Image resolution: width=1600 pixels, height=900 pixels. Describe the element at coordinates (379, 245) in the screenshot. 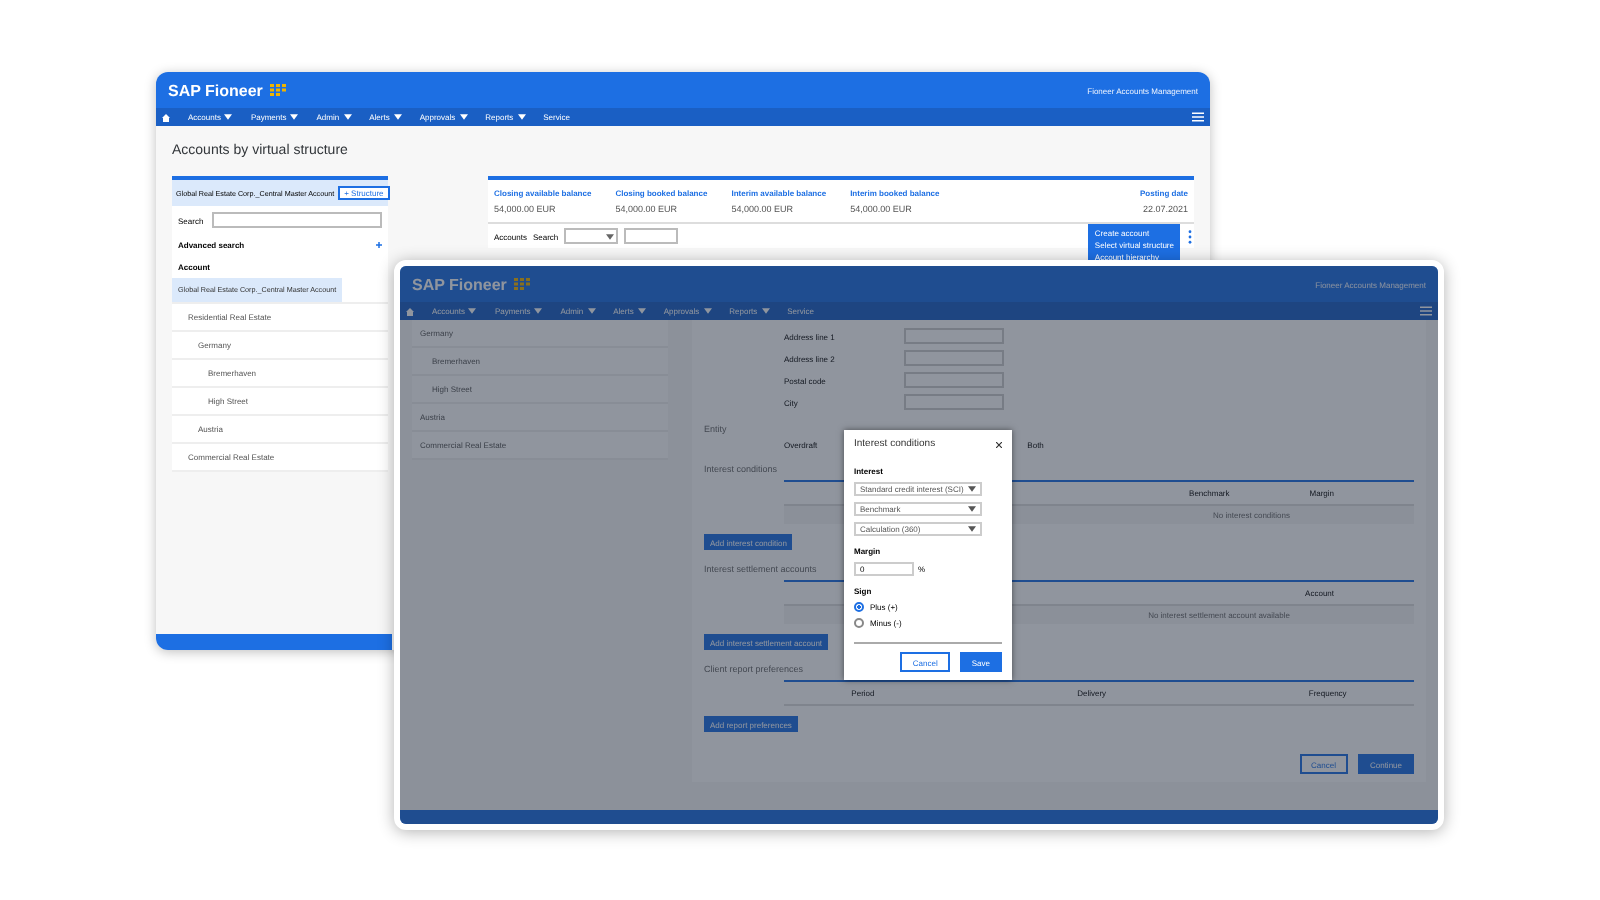

I see `plus-icon` at that location.